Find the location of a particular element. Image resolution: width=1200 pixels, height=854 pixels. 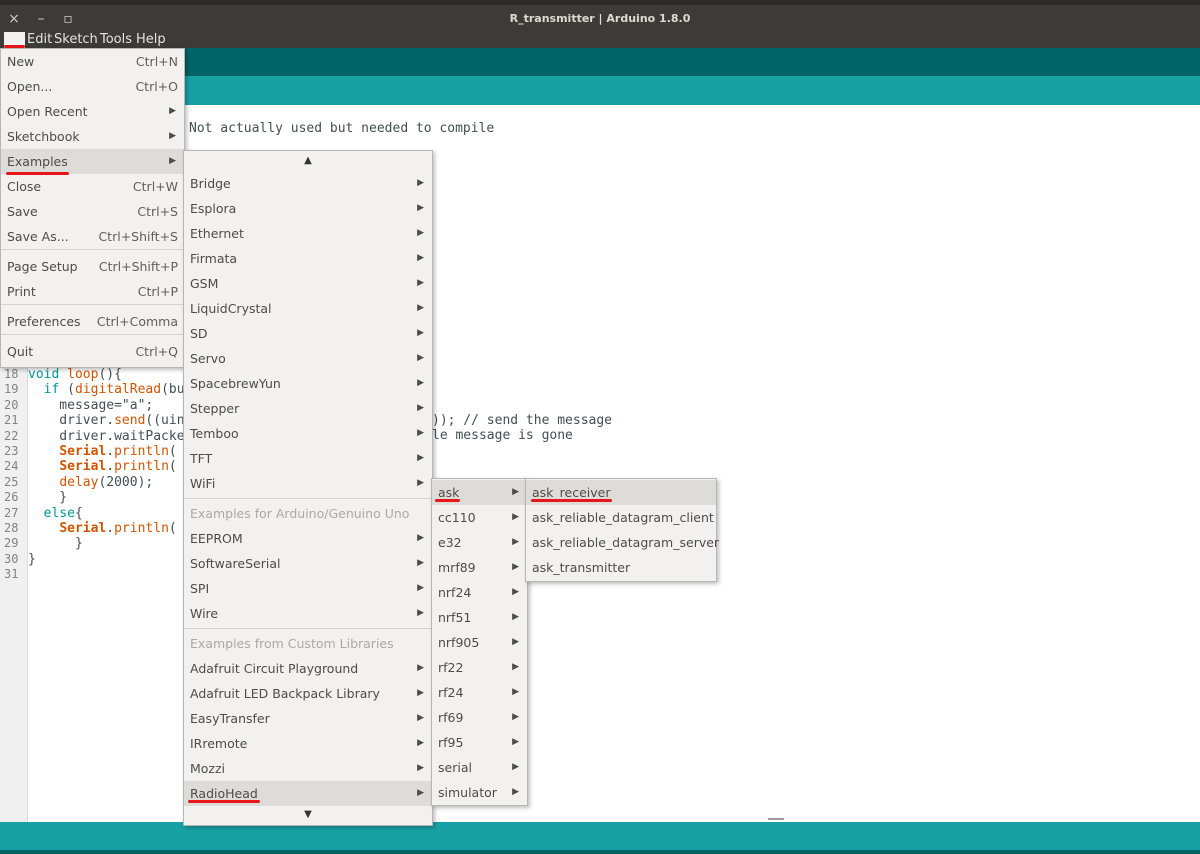

radiohead-menu-label: nrf24 is located at coordinates (455, 592).